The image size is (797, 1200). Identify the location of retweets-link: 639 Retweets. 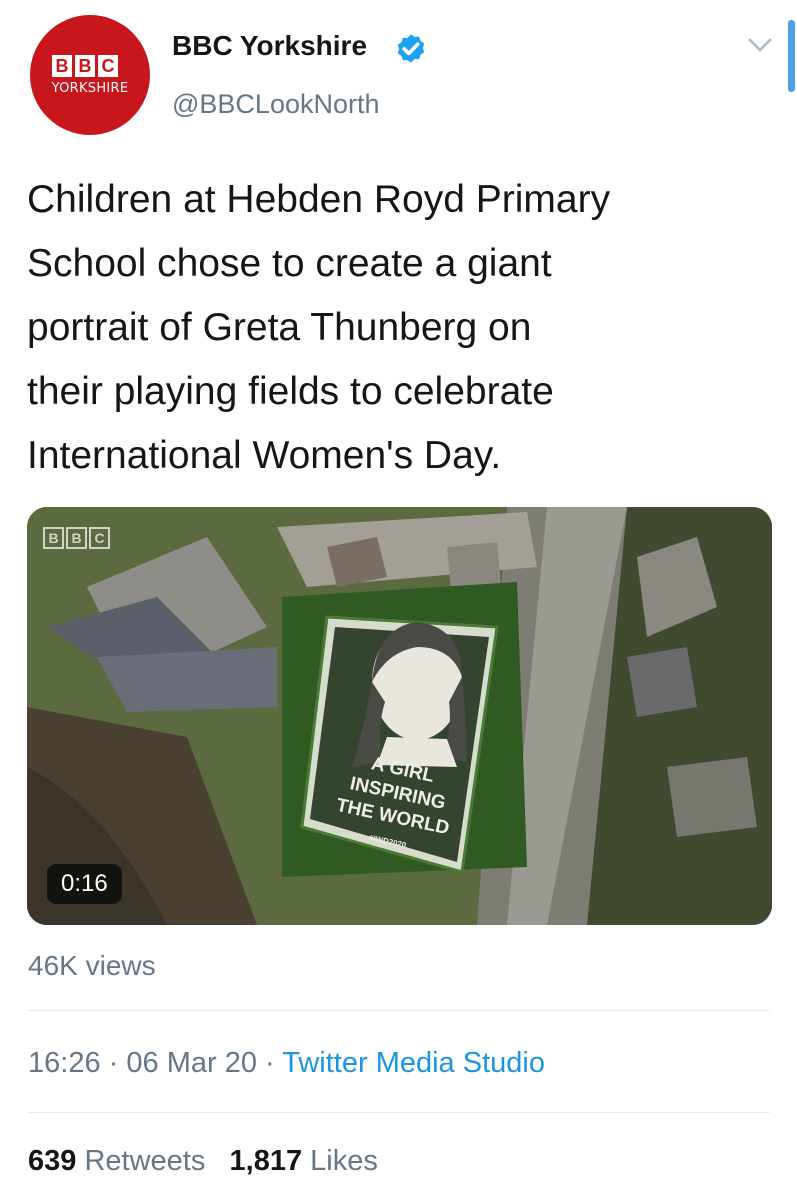
(116, 1161).